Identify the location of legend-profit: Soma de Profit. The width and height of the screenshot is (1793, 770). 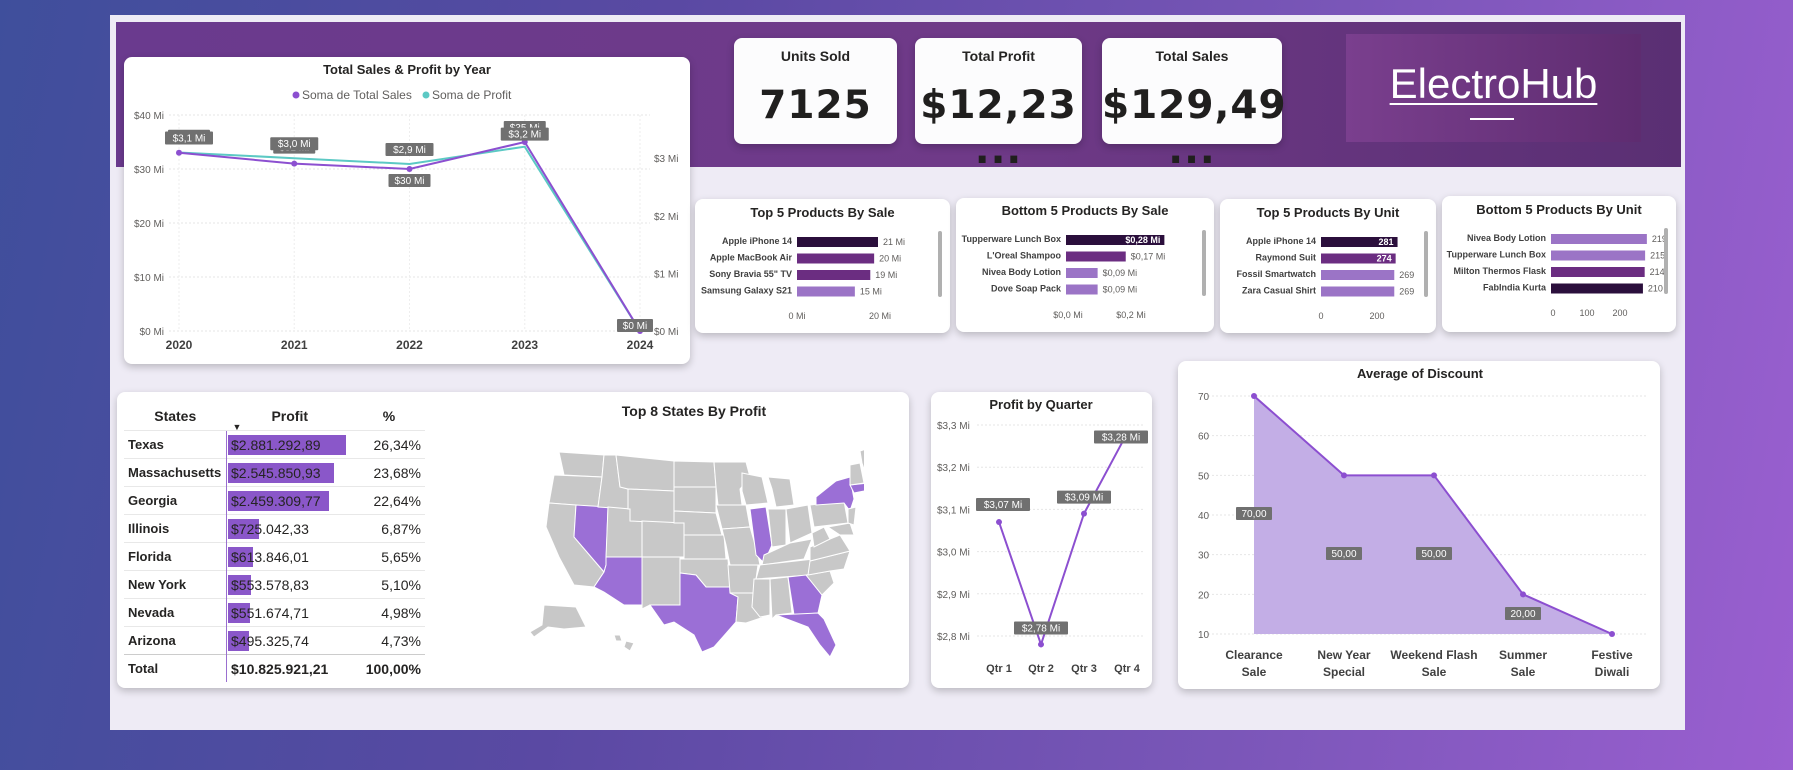
(472, 95).